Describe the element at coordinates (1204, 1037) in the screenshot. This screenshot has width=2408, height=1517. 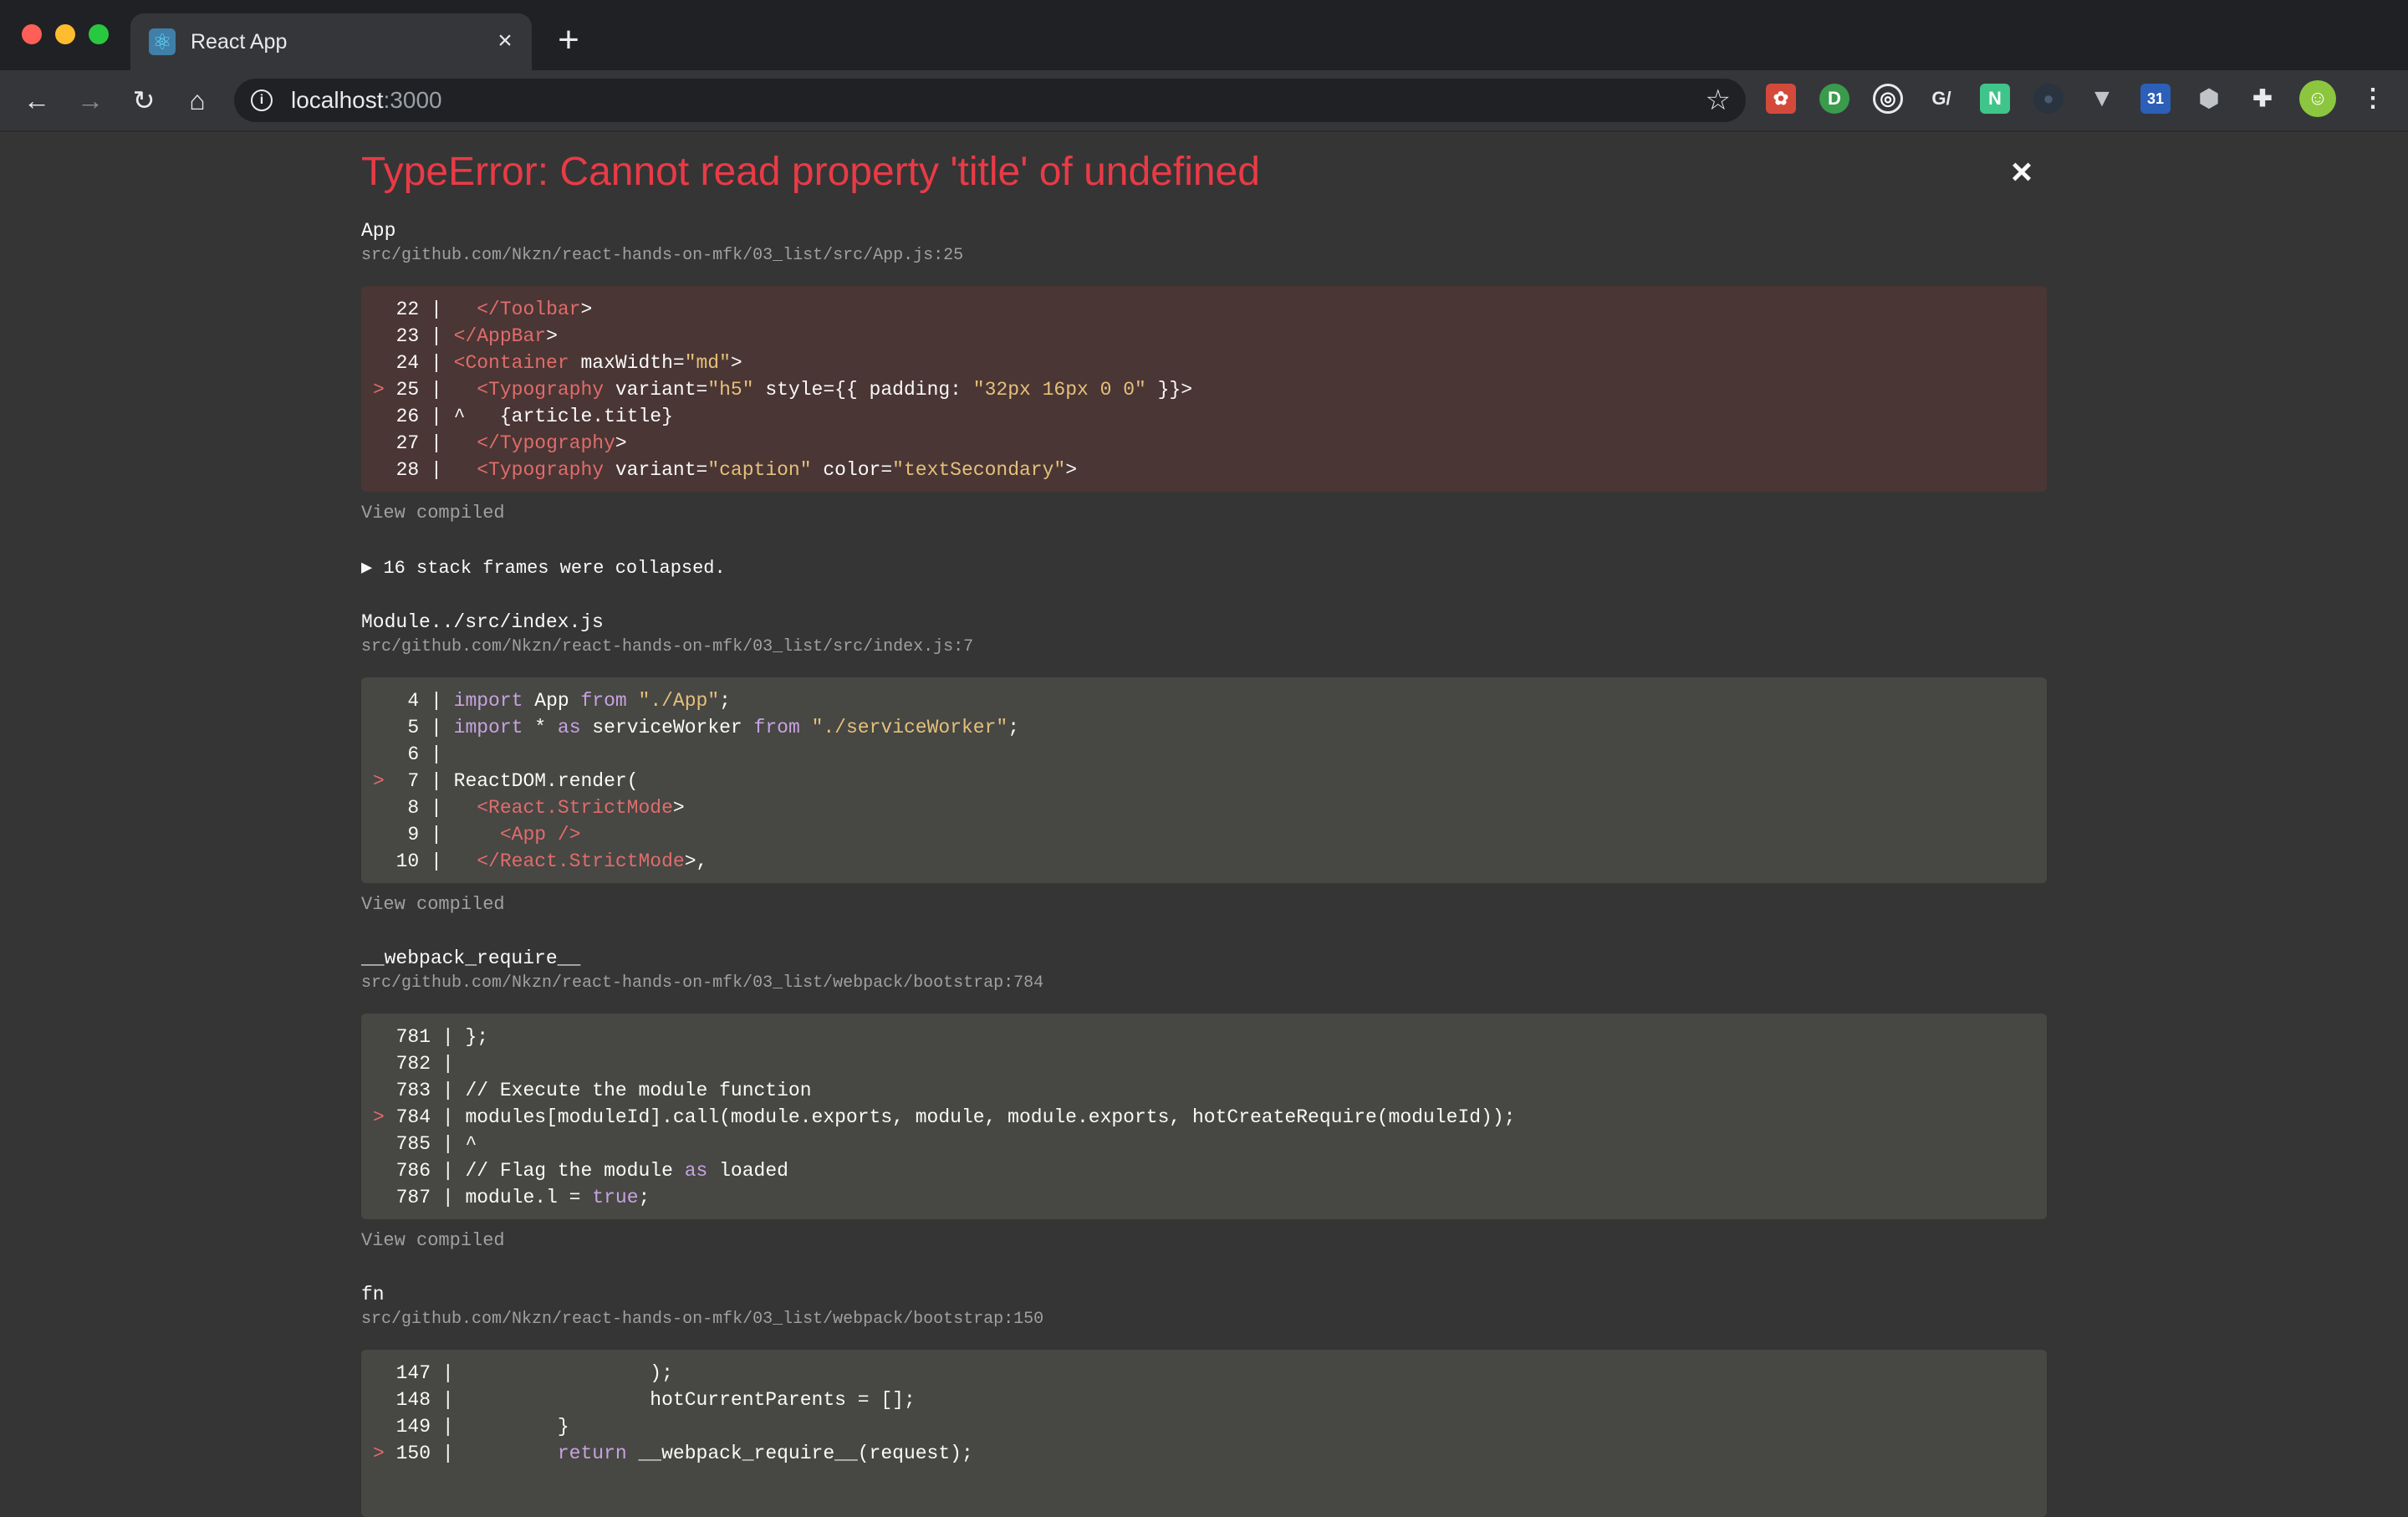
I see `code-line: 781 | };` at that location.